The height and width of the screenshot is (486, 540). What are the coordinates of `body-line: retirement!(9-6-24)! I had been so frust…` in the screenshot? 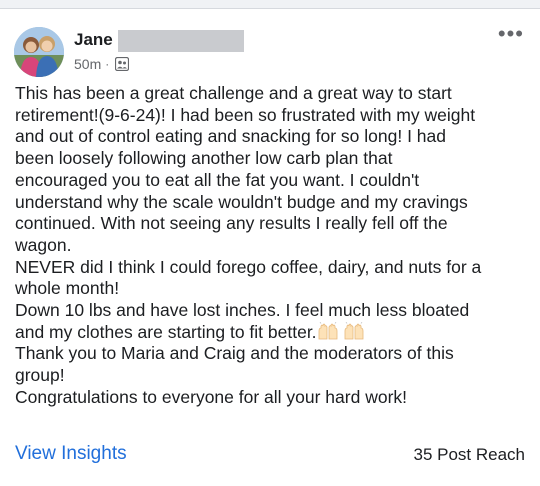 It's located at (245, 114).